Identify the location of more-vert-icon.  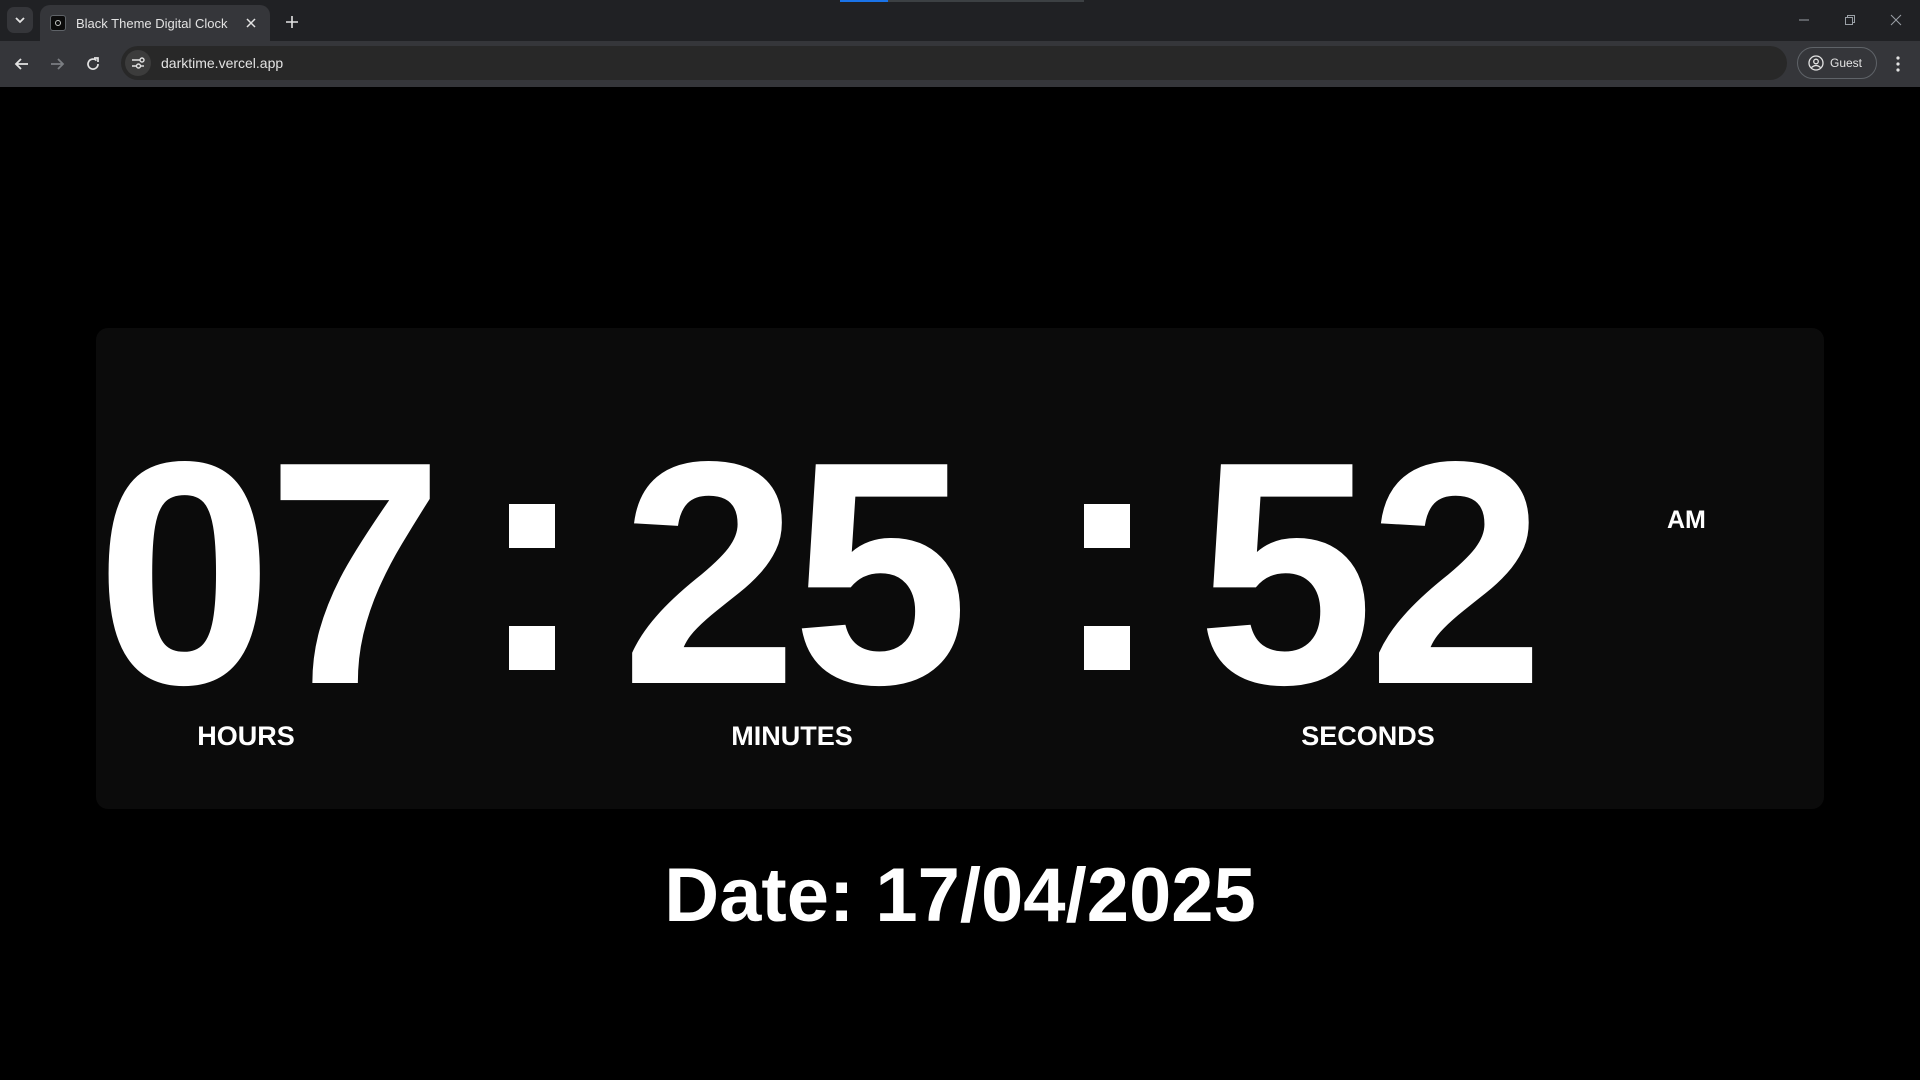
(1898, 64).